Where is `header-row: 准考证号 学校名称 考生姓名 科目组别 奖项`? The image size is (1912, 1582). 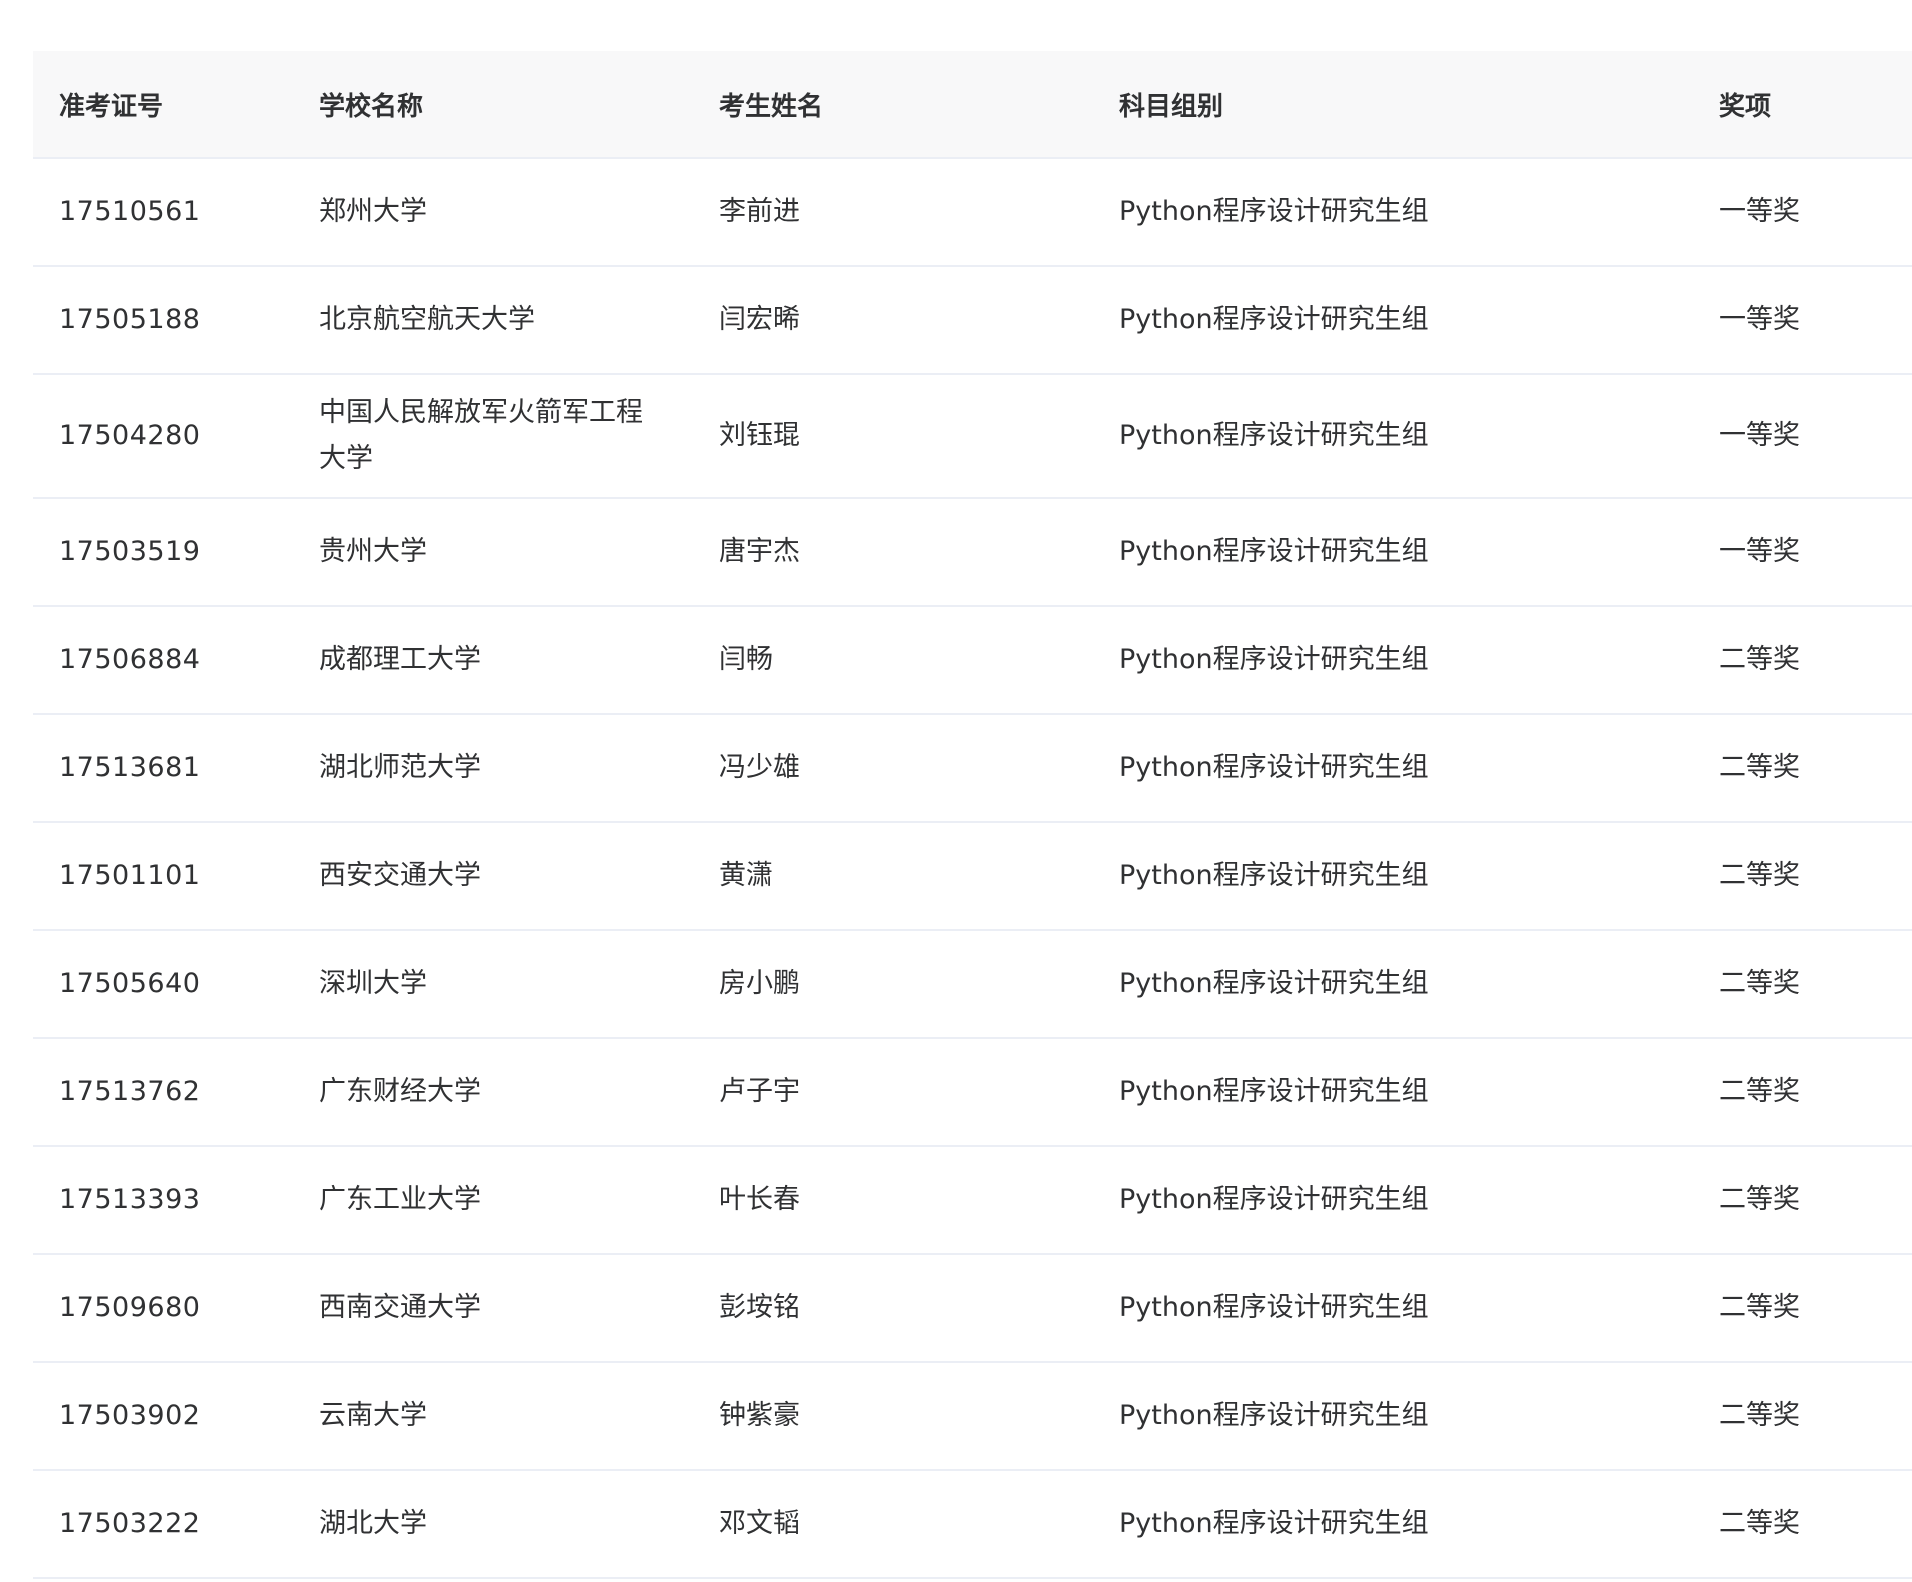
header-row: 准考证号 学校名称 考生姓名 科目组别 奖项 is located at coordinates (972, 105).